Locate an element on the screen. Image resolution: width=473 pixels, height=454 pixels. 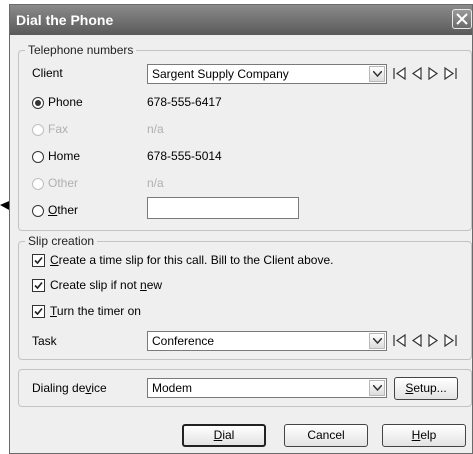
phone-number: 678-555-6417 is located at coordinates (184, 102).